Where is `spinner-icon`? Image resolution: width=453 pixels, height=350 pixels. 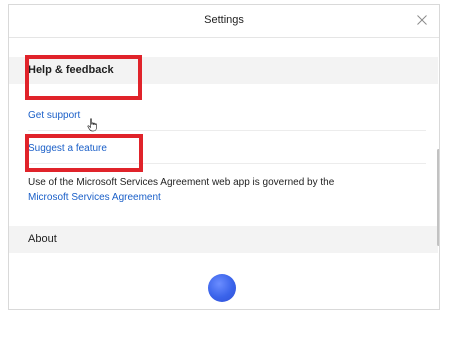 spinner-icon is located at coordinates (222, 288).